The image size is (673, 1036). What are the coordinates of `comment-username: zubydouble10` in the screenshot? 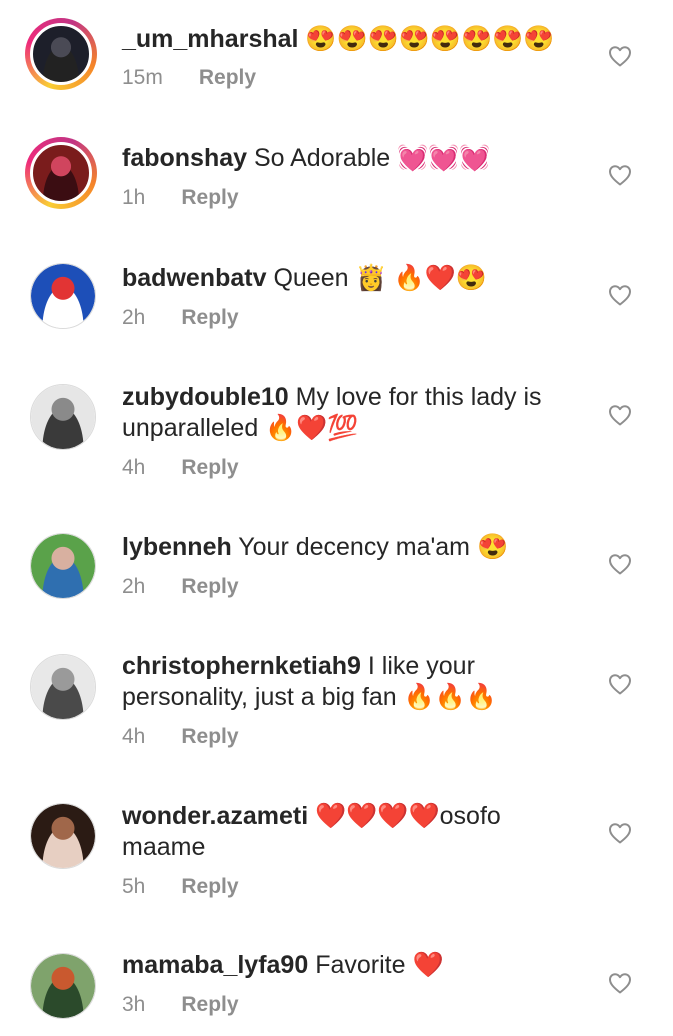 It's located at (205, 397).